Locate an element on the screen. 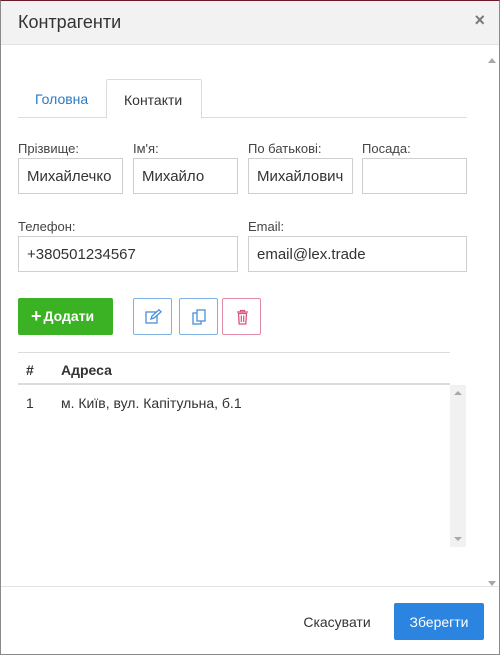  delete-button is located at coordinates (241, 316).